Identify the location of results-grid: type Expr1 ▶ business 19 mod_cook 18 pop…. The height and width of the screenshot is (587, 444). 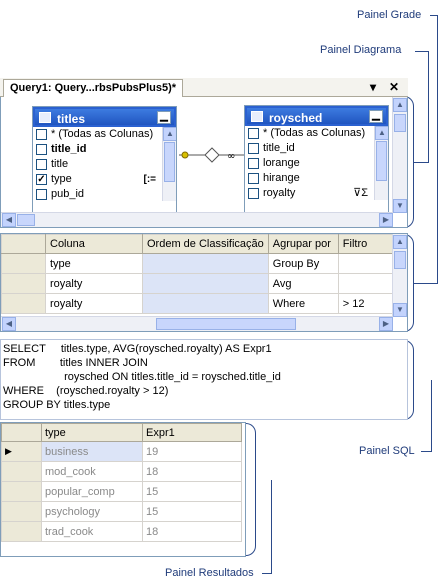
(121, 482).